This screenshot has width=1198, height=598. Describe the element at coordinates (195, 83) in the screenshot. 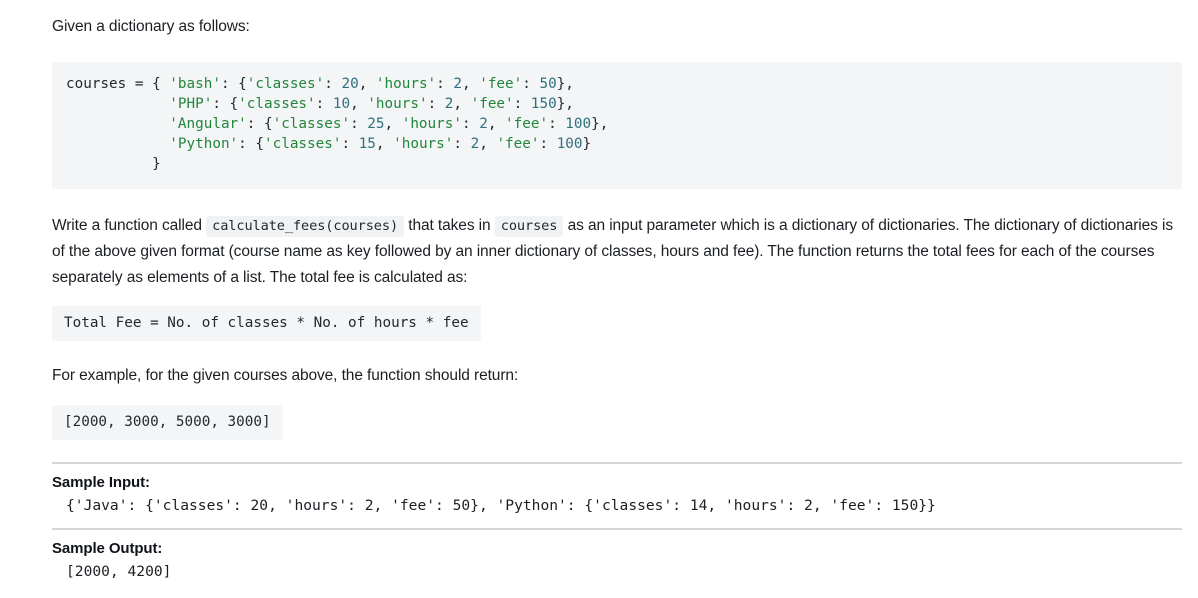

I see `code-token: 'bash'` at that location.